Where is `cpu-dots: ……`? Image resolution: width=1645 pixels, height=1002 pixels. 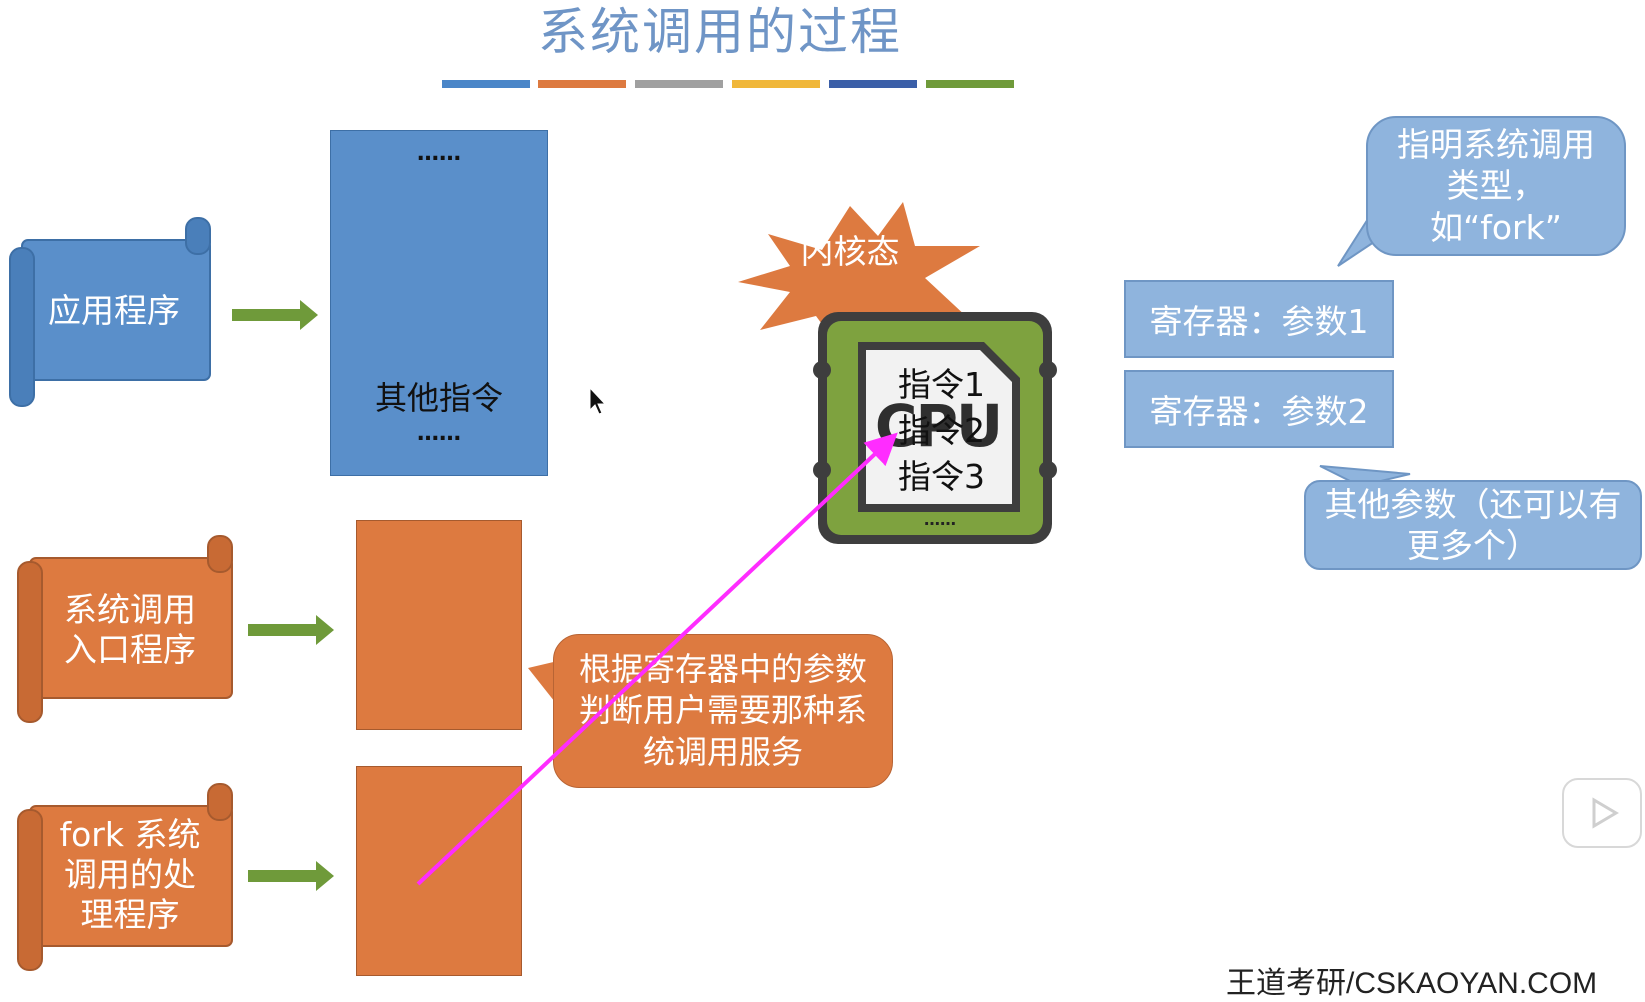
cpu-dots: …… is located at coordinates (940, 519).